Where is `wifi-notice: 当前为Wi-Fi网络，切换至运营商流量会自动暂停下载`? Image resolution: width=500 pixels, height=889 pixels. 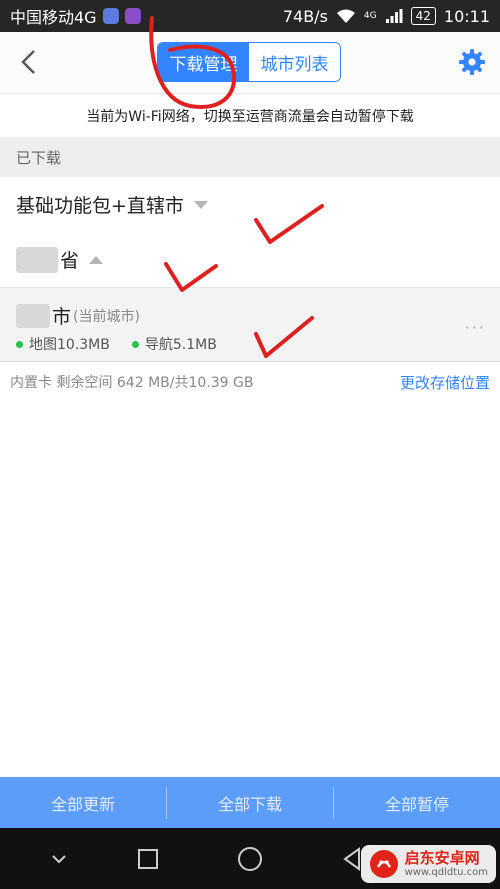 wifi-notice: 当前为Wi-Fi网络，切换至运营商流量会自动暂停下载 is located at coordinates (250, 116).